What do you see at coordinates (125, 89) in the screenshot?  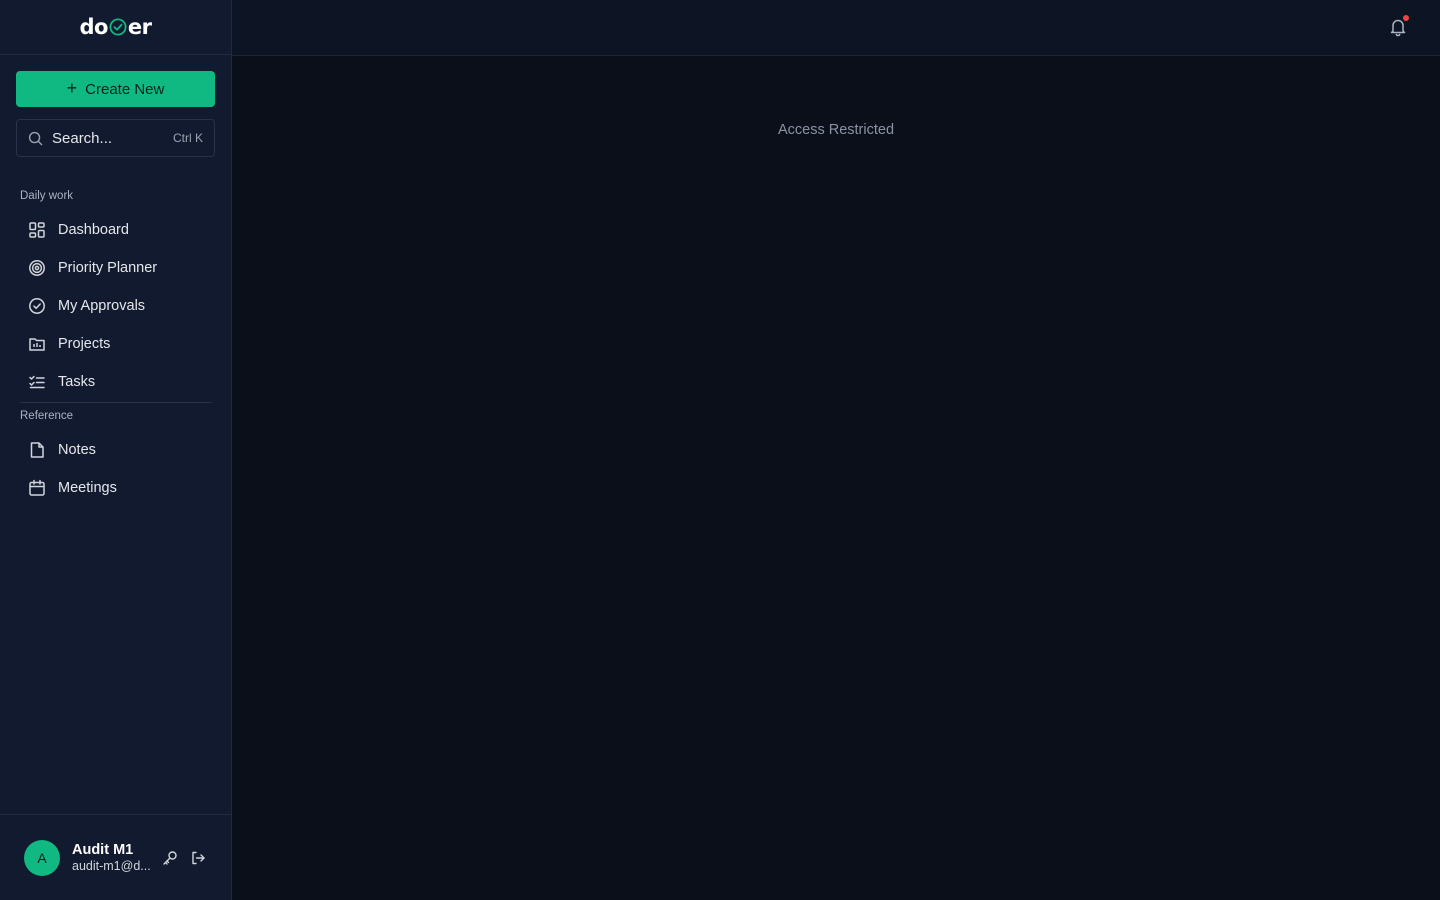 I see `create-new-label: Create New` at bounding box center [125, 89].